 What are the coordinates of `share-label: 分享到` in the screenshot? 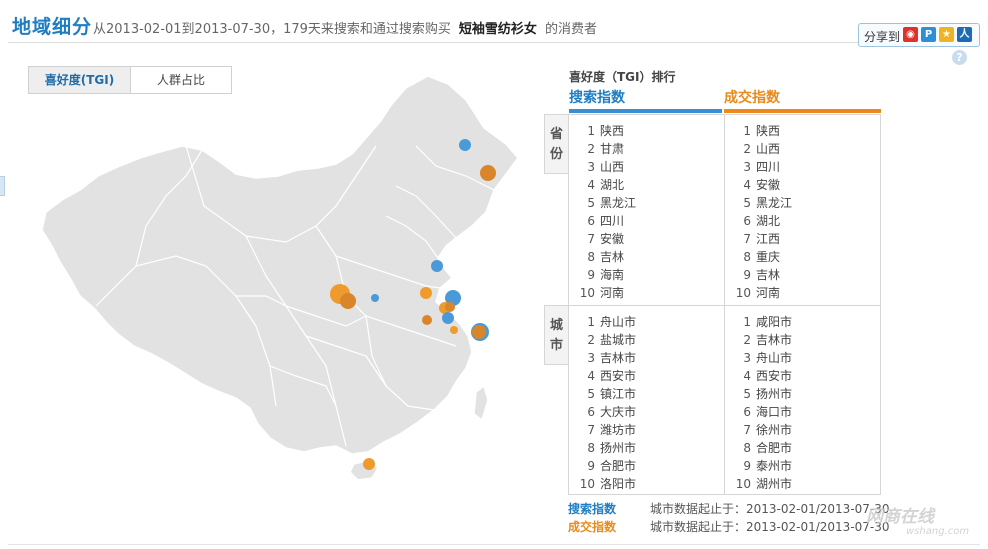 It's located at (882, 37).